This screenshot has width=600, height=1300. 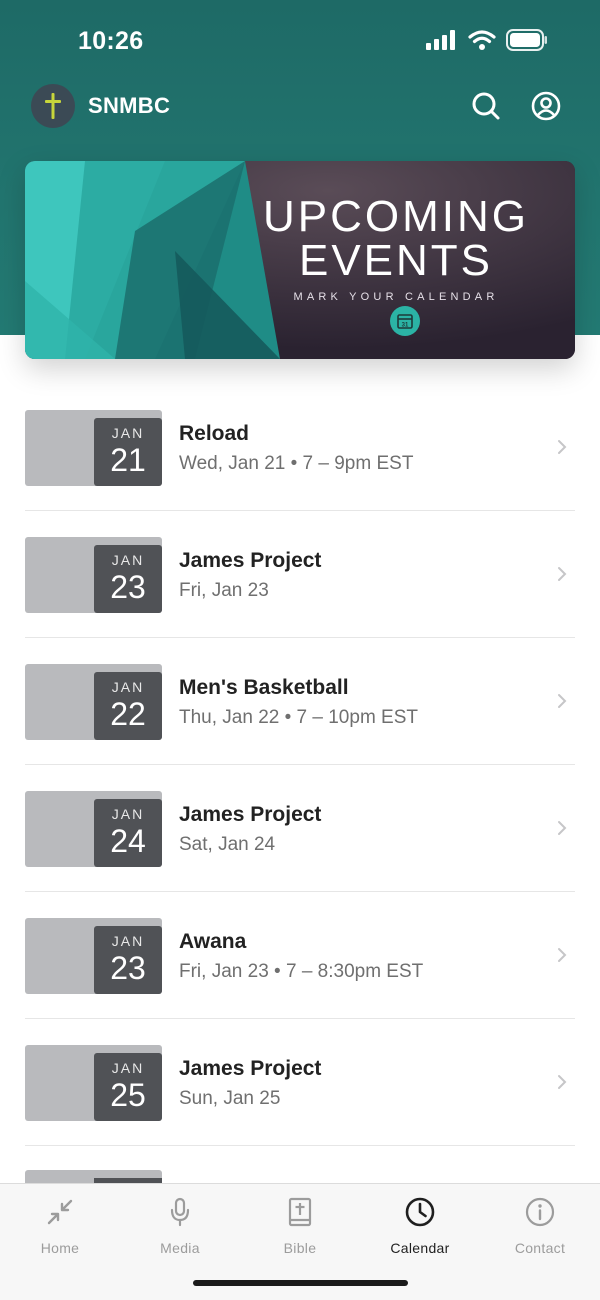 I want to click on tab-media: Media, so click(x=180, y=1226).